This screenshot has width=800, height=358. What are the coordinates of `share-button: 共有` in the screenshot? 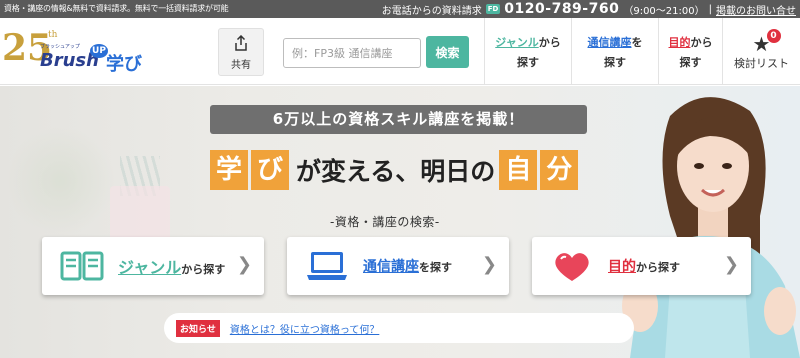 It's located at (241, 52).